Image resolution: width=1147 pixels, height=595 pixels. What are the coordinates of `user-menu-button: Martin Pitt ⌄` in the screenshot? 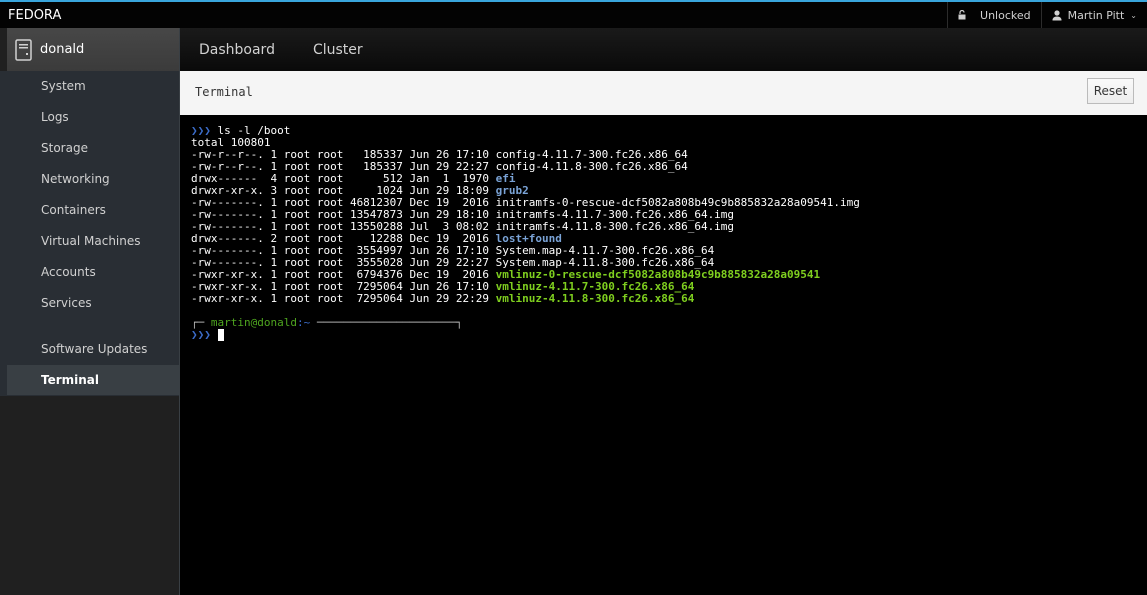 It's located at (1093, 15).